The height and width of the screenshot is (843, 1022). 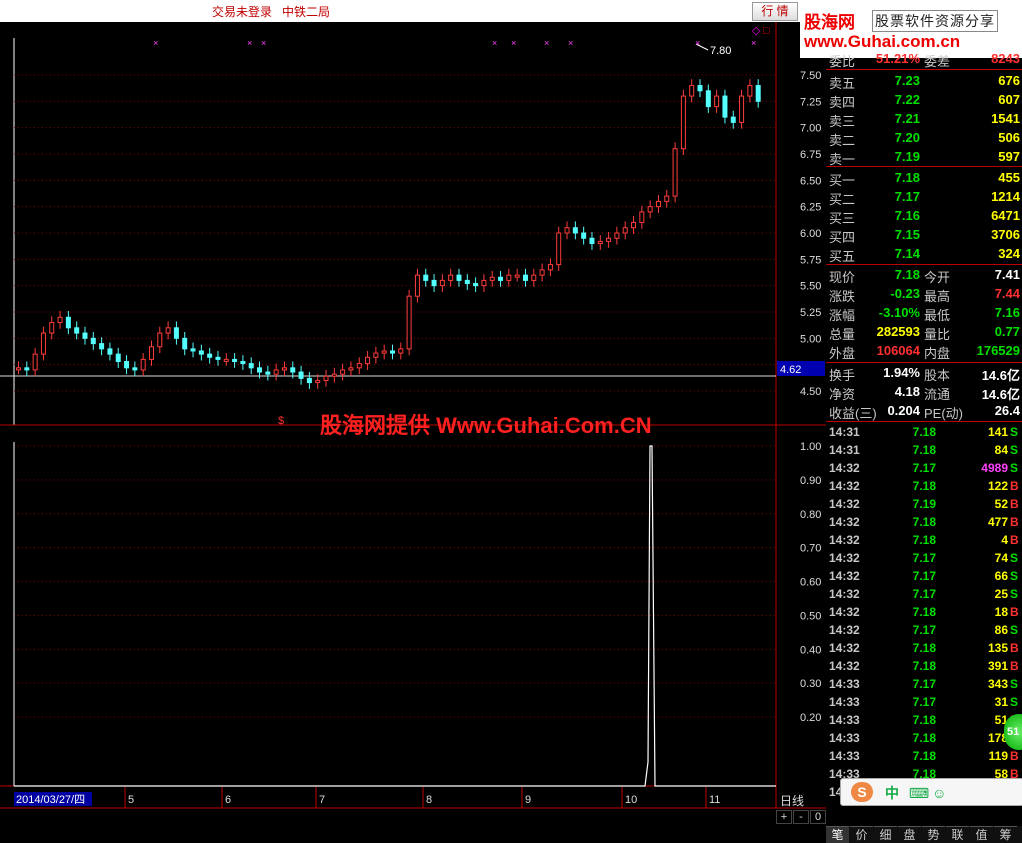 I want to click on y-tick-label: 0.70, so click(x=810, y=549).